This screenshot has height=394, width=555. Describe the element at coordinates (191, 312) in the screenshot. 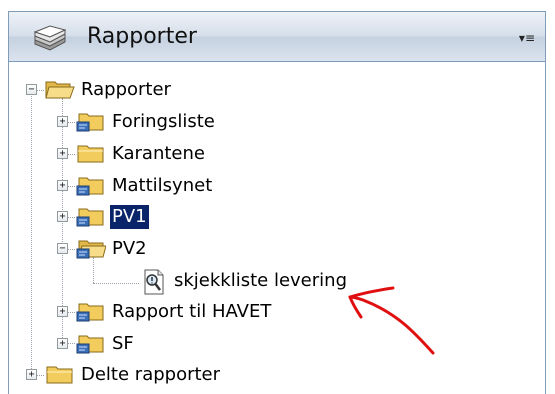

I see `tree-node-label: Rapport til HAVET` at that location.